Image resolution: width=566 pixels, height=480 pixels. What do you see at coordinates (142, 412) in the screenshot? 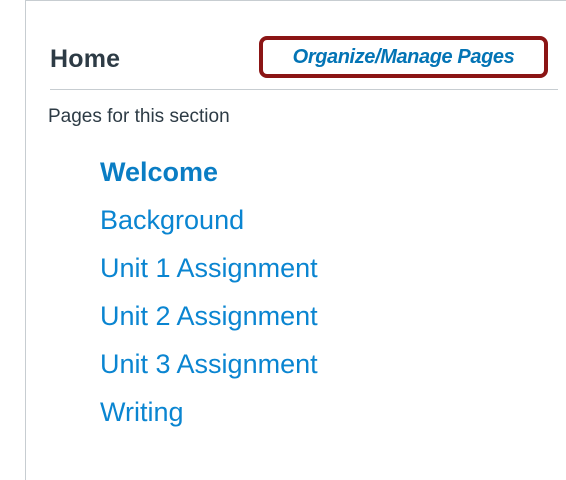
I see `page-link-writing: Writing` at bounding box center [142, 412].